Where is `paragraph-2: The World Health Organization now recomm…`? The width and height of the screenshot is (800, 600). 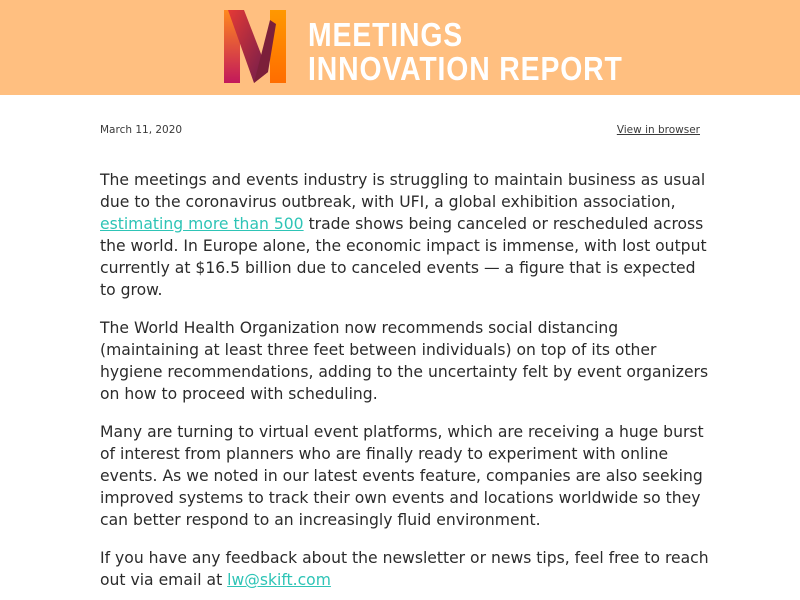 paragraph-2: The World Health Organization now recomm… is located at coordinates (404, 361).